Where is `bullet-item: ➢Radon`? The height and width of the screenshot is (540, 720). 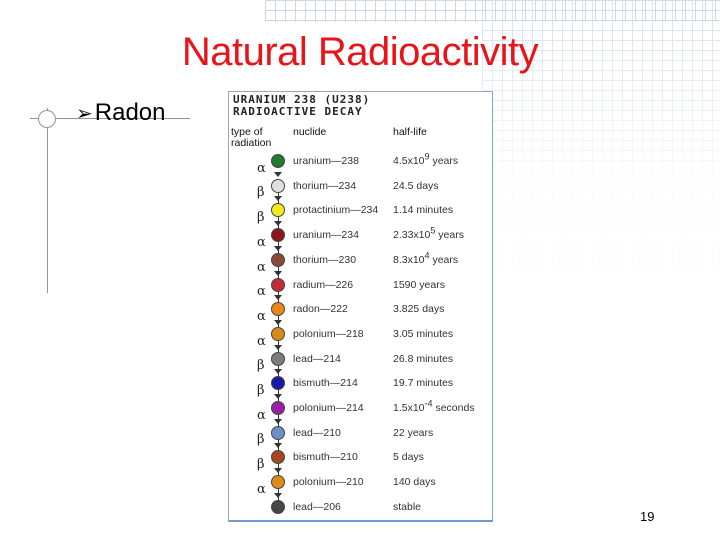
bullet-item: ➢Radon is located at coordinates (121, 113).